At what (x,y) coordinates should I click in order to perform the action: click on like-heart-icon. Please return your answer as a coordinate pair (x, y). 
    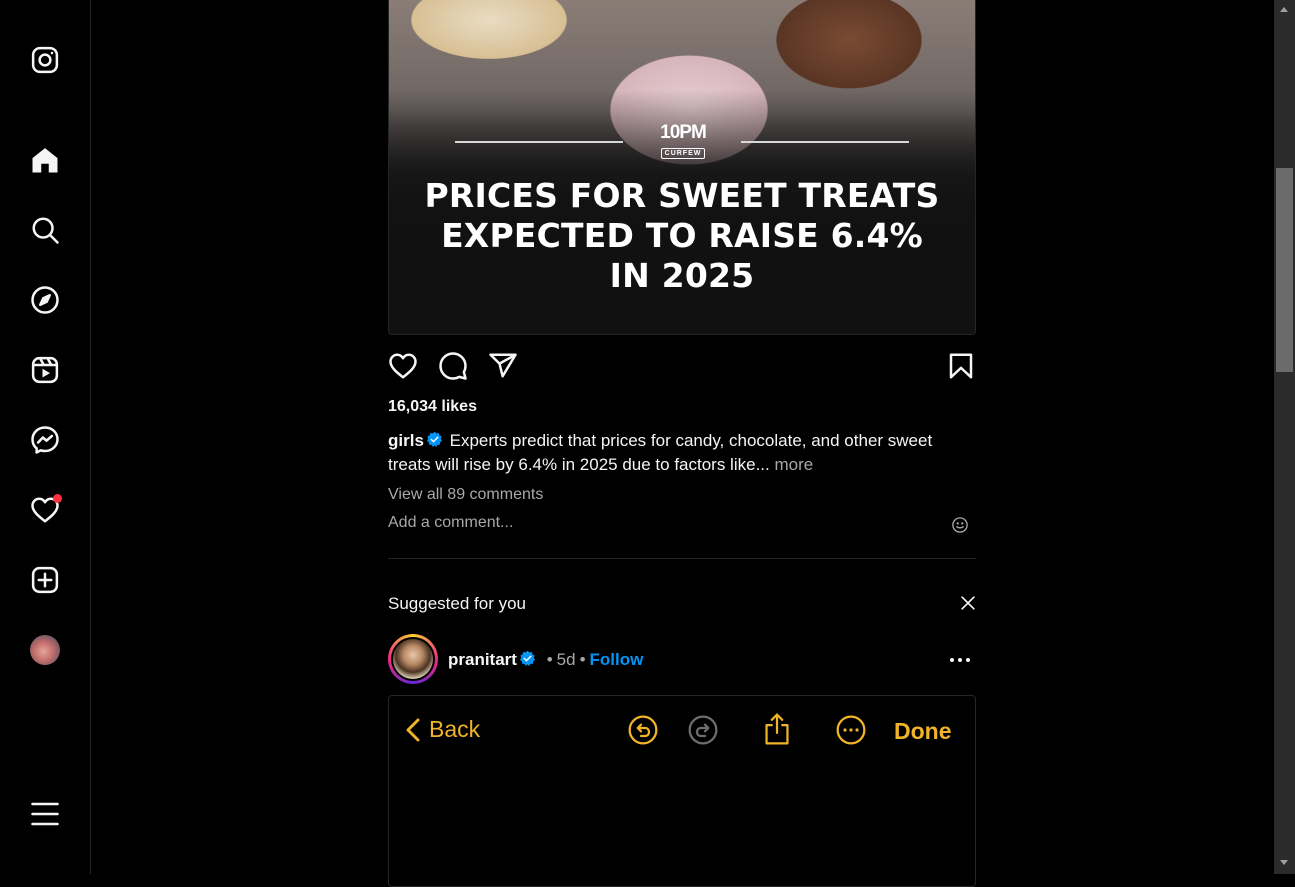
    Looking at the image, I should click on (403, 368).